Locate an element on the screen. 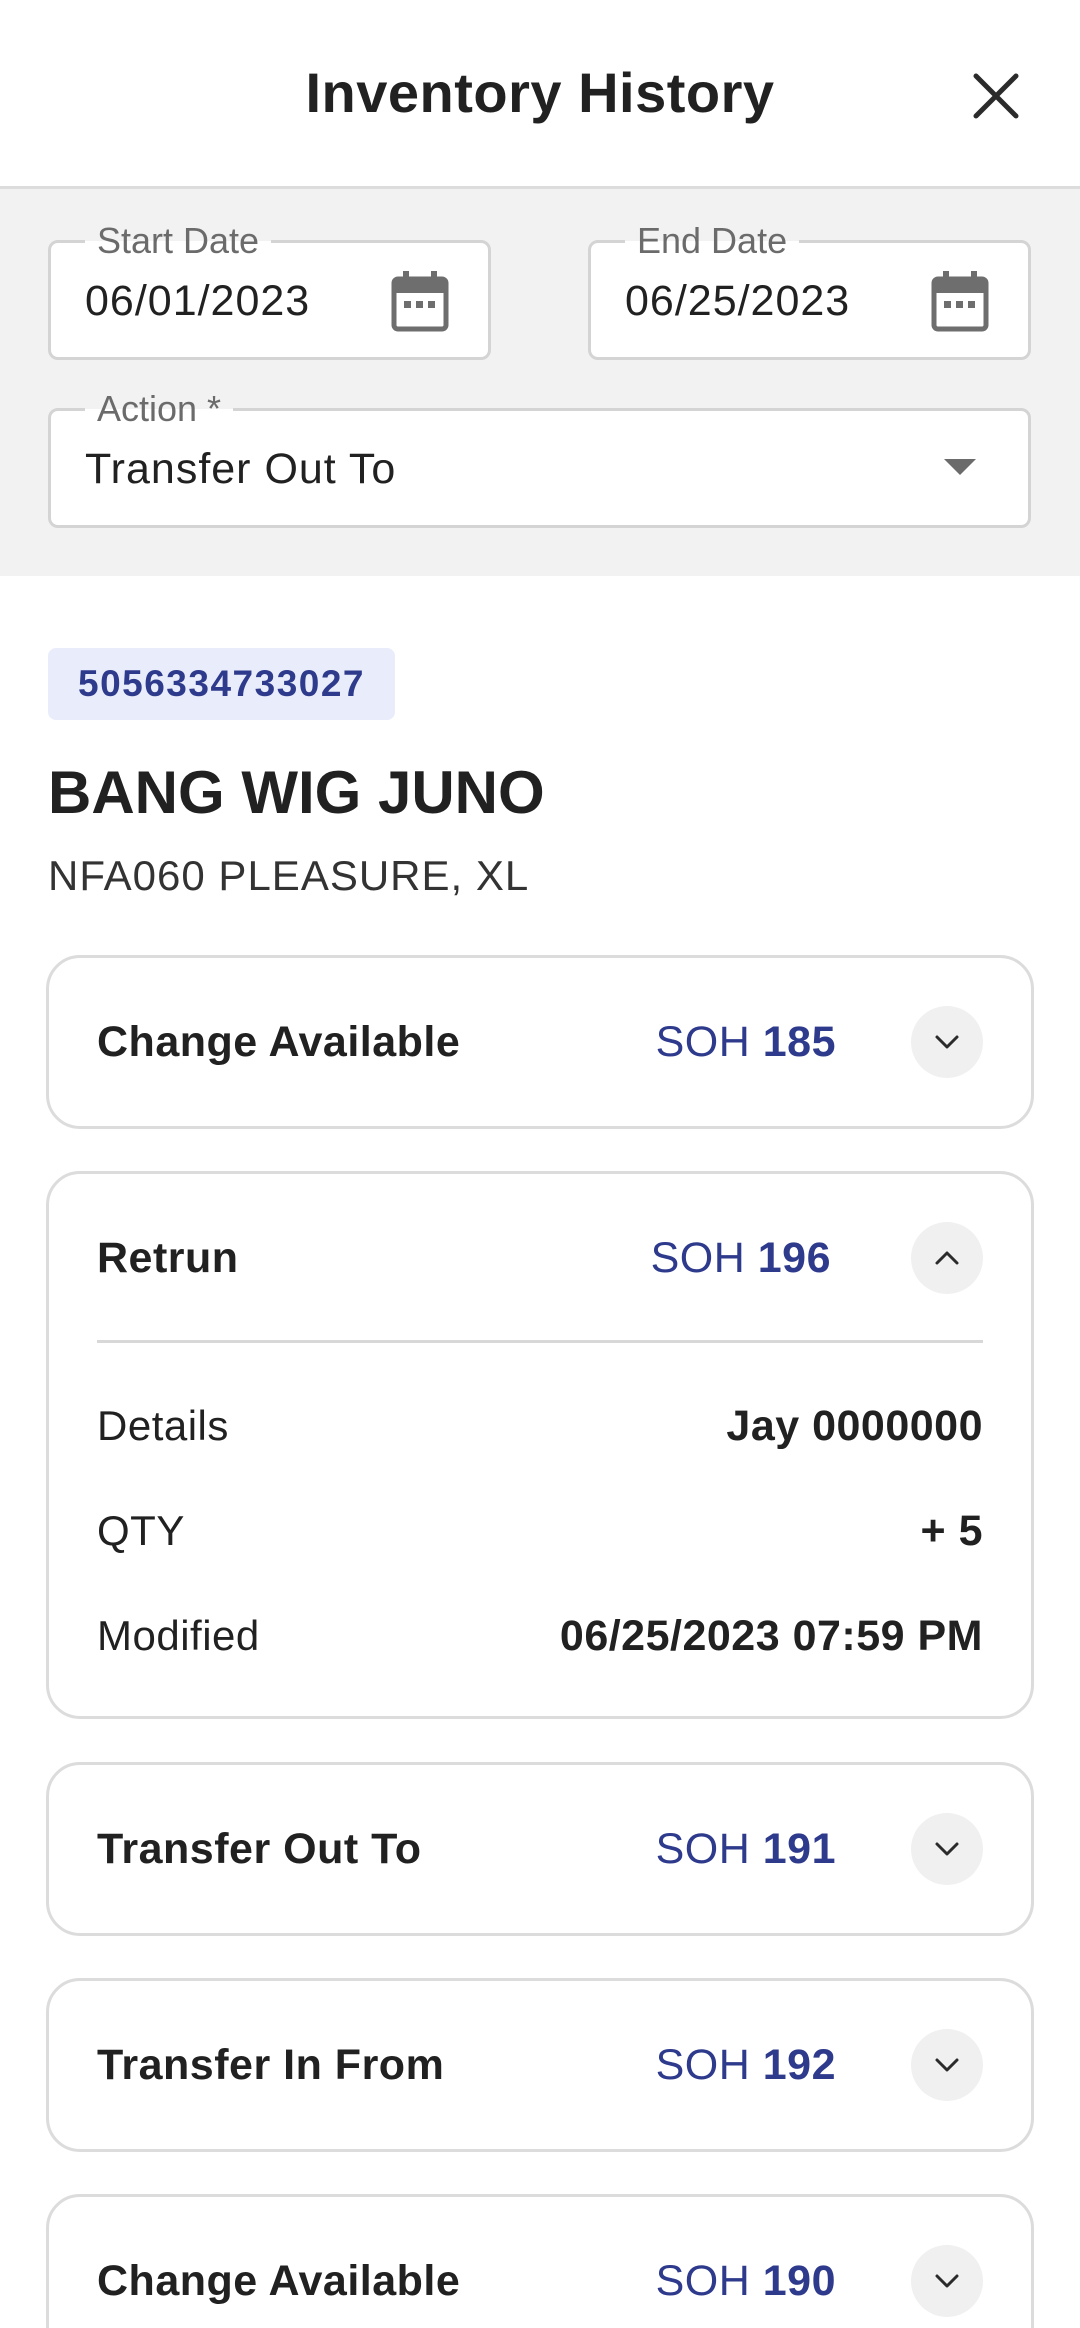 The height and width of the screenshot is (2328, 1080). history-card-header: Change Available SOH 190 is located at coordinates (540, 2262).